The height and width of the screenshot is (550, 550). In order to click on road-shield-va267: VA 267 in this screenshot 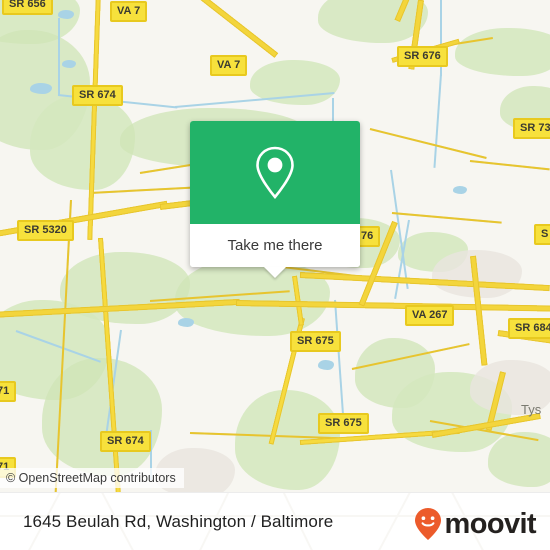, I will do `click(430, 315)`.